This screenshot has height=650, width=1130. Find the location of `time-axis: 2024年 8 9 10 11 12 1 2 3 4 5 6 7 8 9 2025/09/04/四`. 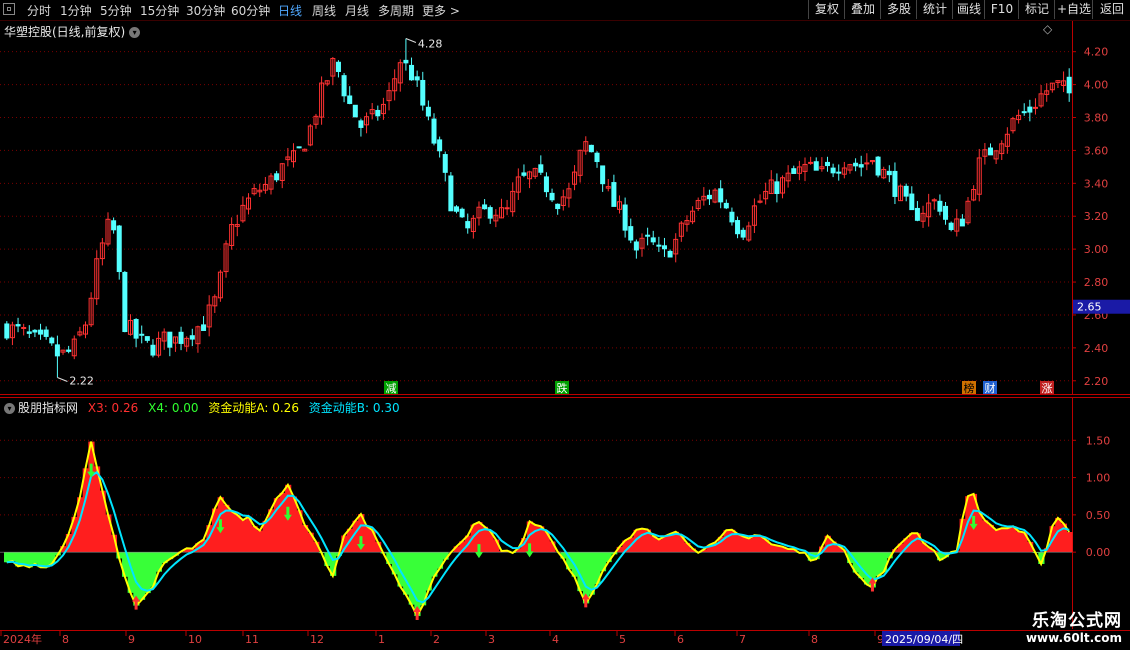

time-axis: 2024年 8 9 10 11 12 1 2 3 4 5 6 7 8 9 2025/09/04/四 is located at coordinates (565, 638).